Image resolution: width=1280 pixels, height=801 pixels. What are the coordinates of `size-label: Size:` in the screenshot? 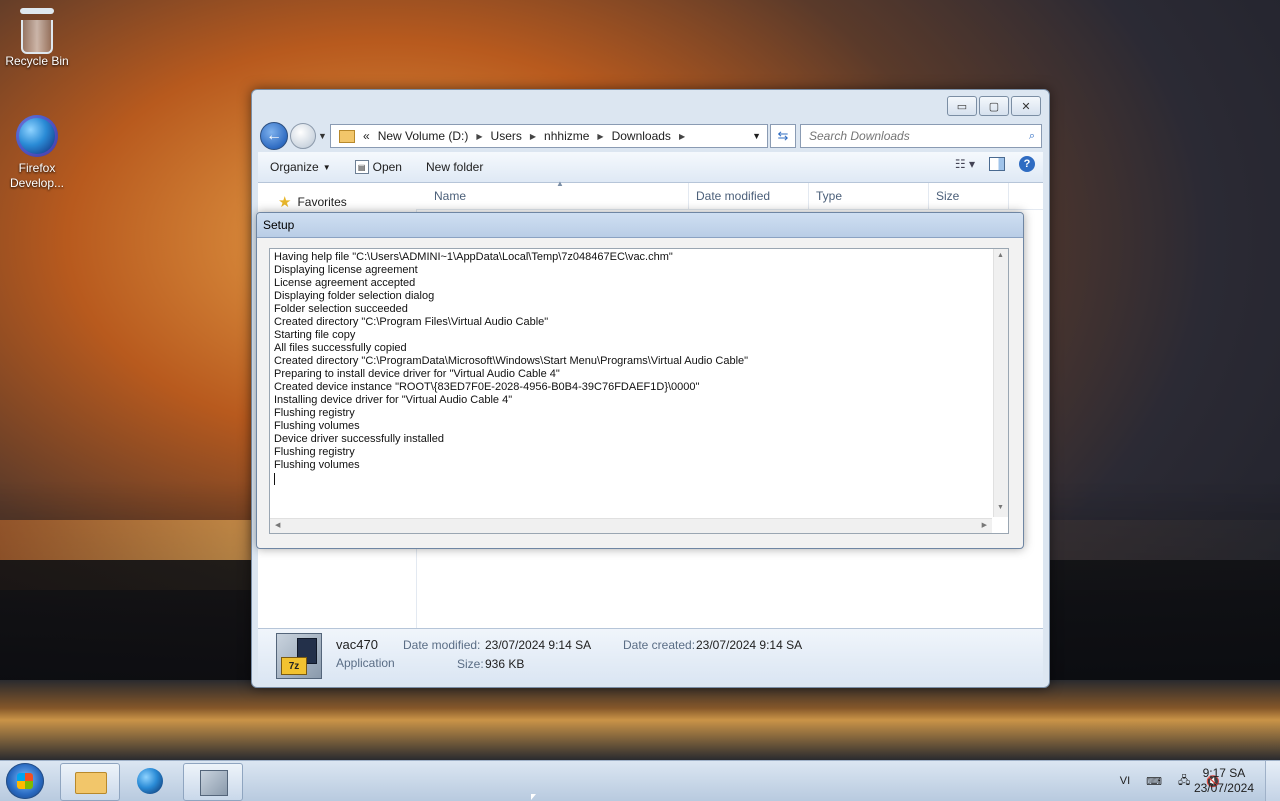 It's located at (470, 664).